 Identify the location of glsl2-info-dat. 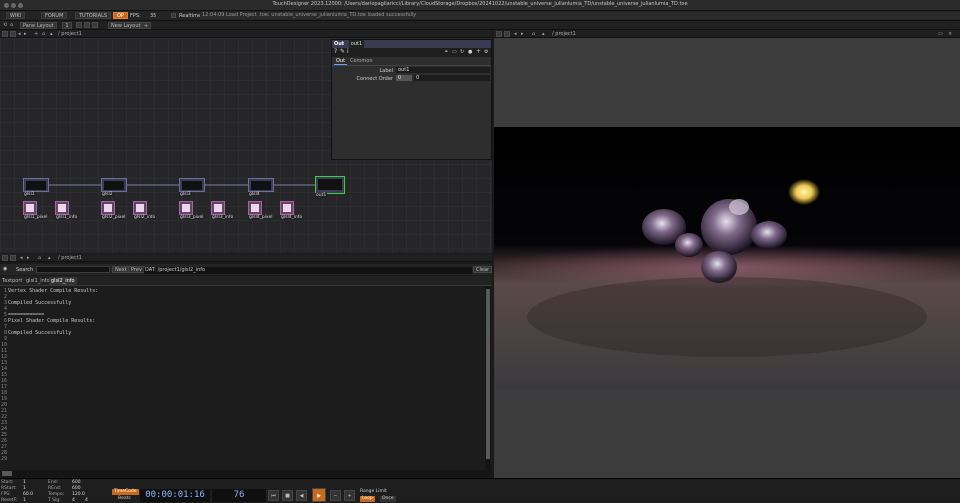
(140, 208).